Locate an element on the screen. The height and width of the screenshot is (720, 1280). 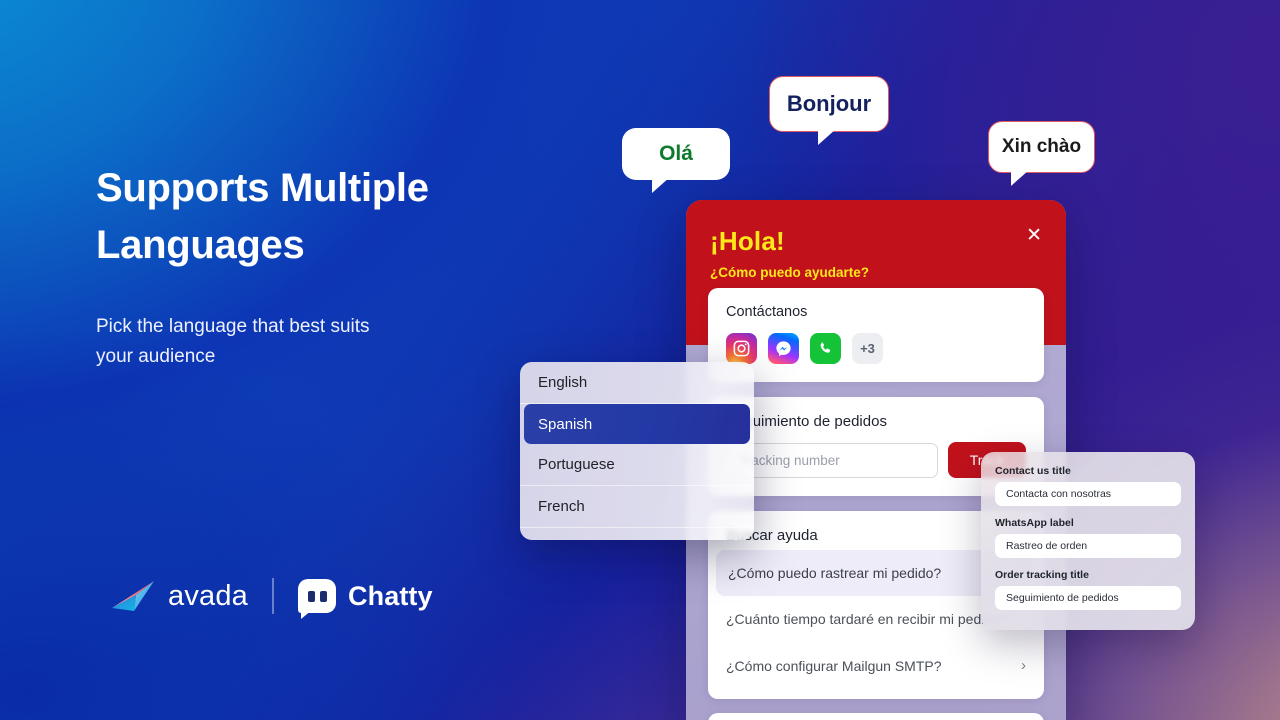
more-channels-badge: +3 is located at coordinates (867, 348).